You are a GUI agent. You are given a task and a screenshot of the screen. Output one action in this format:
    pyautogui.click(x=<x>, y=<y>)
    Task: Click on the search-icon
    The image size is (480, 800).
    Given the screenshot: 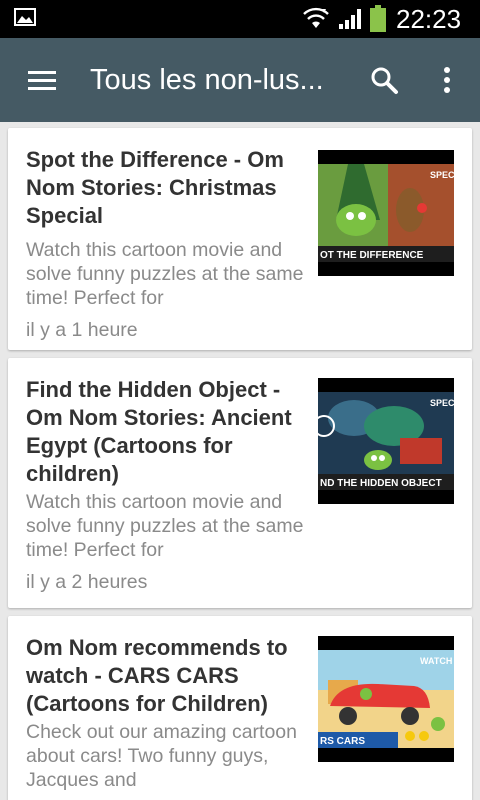 What is the action you would take?
    pyautogui.click(x=384, y=80)
    